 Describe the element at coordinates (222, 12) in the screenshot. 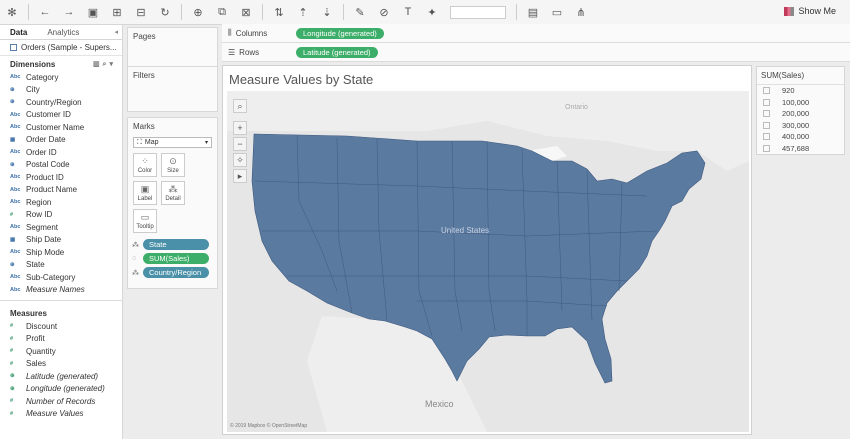

I see `duplicate-sheet-icon: ⧉` at that location.